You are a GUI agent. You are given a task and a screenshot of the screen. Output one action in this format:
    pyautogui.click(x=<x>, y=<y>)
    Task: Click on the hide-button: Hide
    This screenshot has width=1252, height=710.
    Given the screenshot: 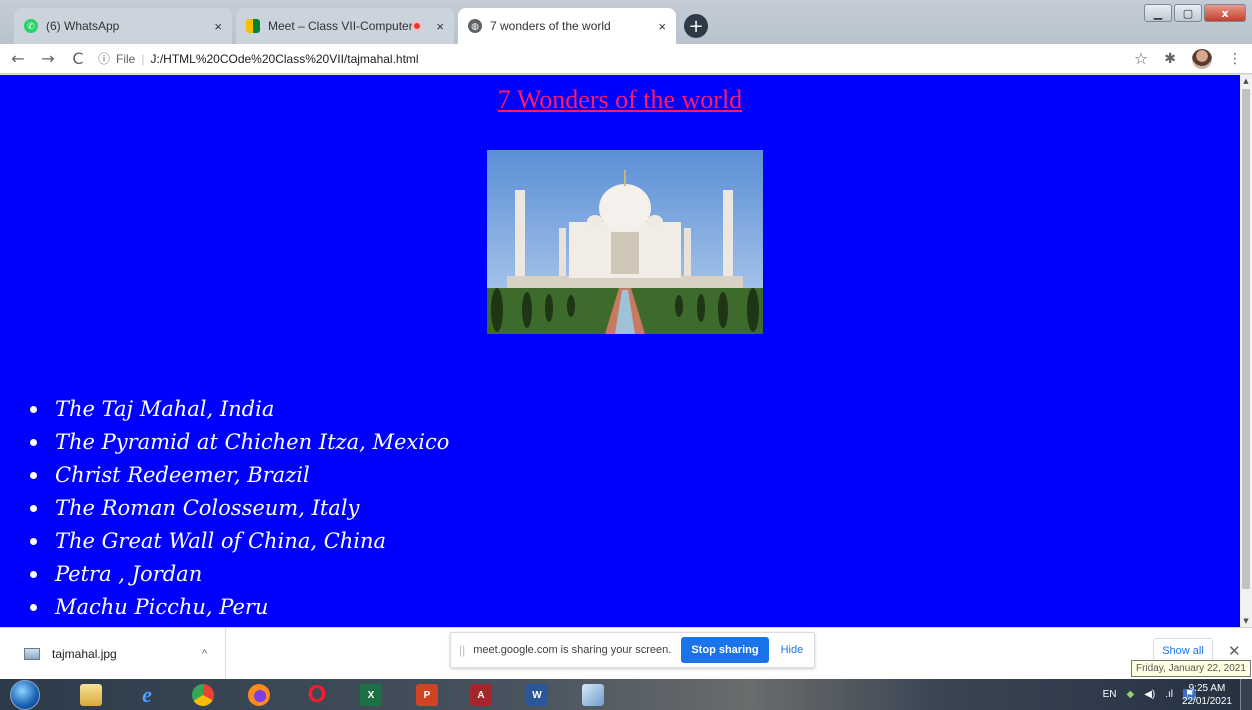 What is the action you would take?
    pyautogui.click(x=792, y=650)
    